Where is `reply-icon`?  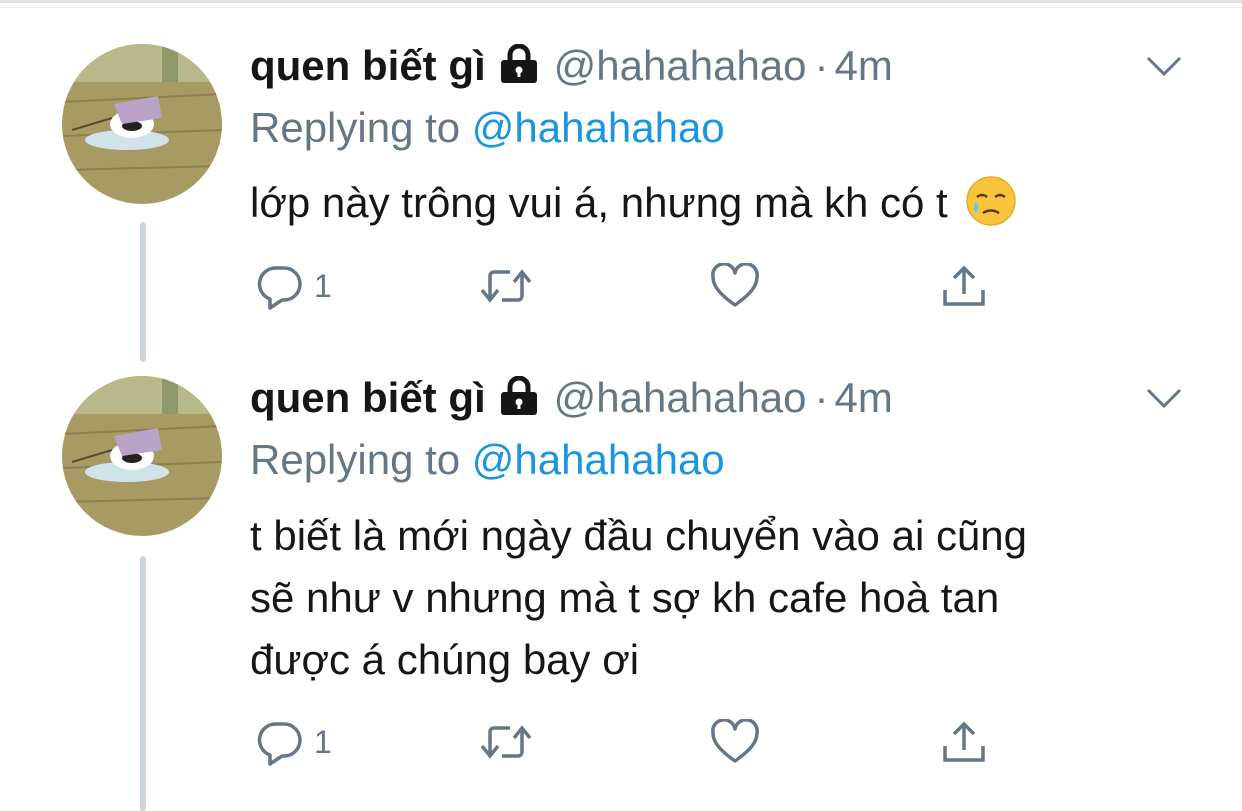 reply-icon is located at coordinates (279, 744).